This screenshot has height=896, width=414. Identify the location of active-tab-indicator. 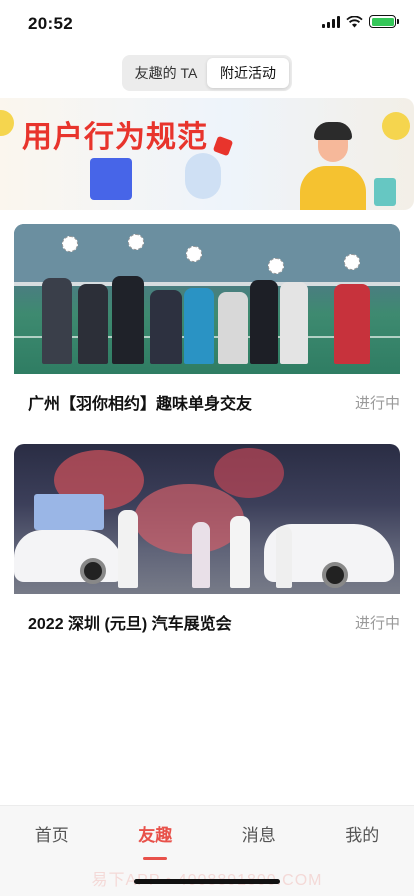
(155, 858).